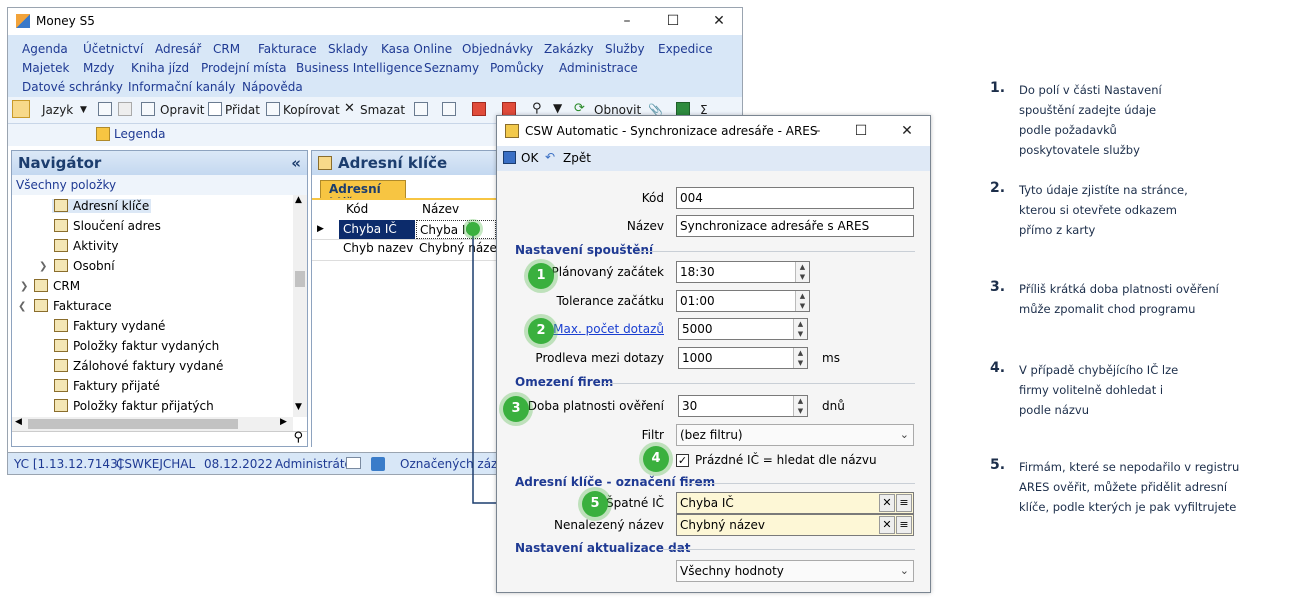 The width and height of the screenshot is (1304, 601). What do you see at coordinates (795, 503) in the screenshot?
I see `spatne-ic-input: Chyba IČ ✕ ≡` at bounding box center [795, 503].